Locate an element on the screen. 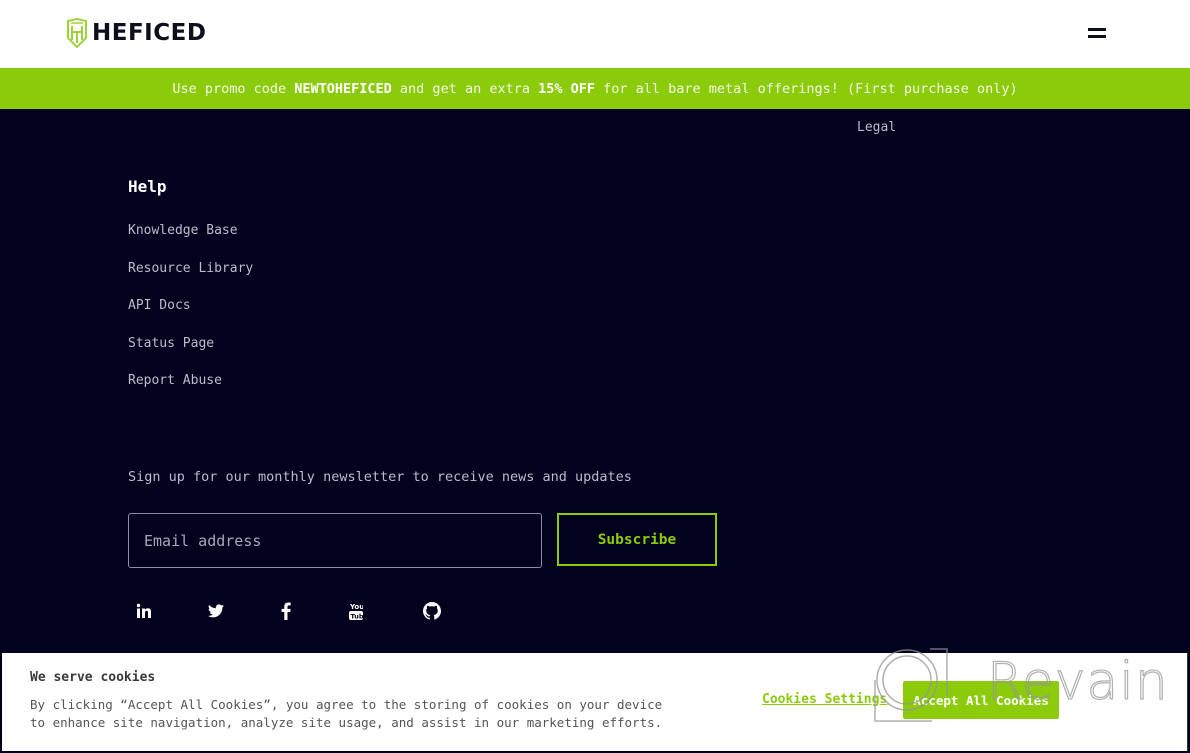  help-item: Status Page is located at coordinates (190, 351).